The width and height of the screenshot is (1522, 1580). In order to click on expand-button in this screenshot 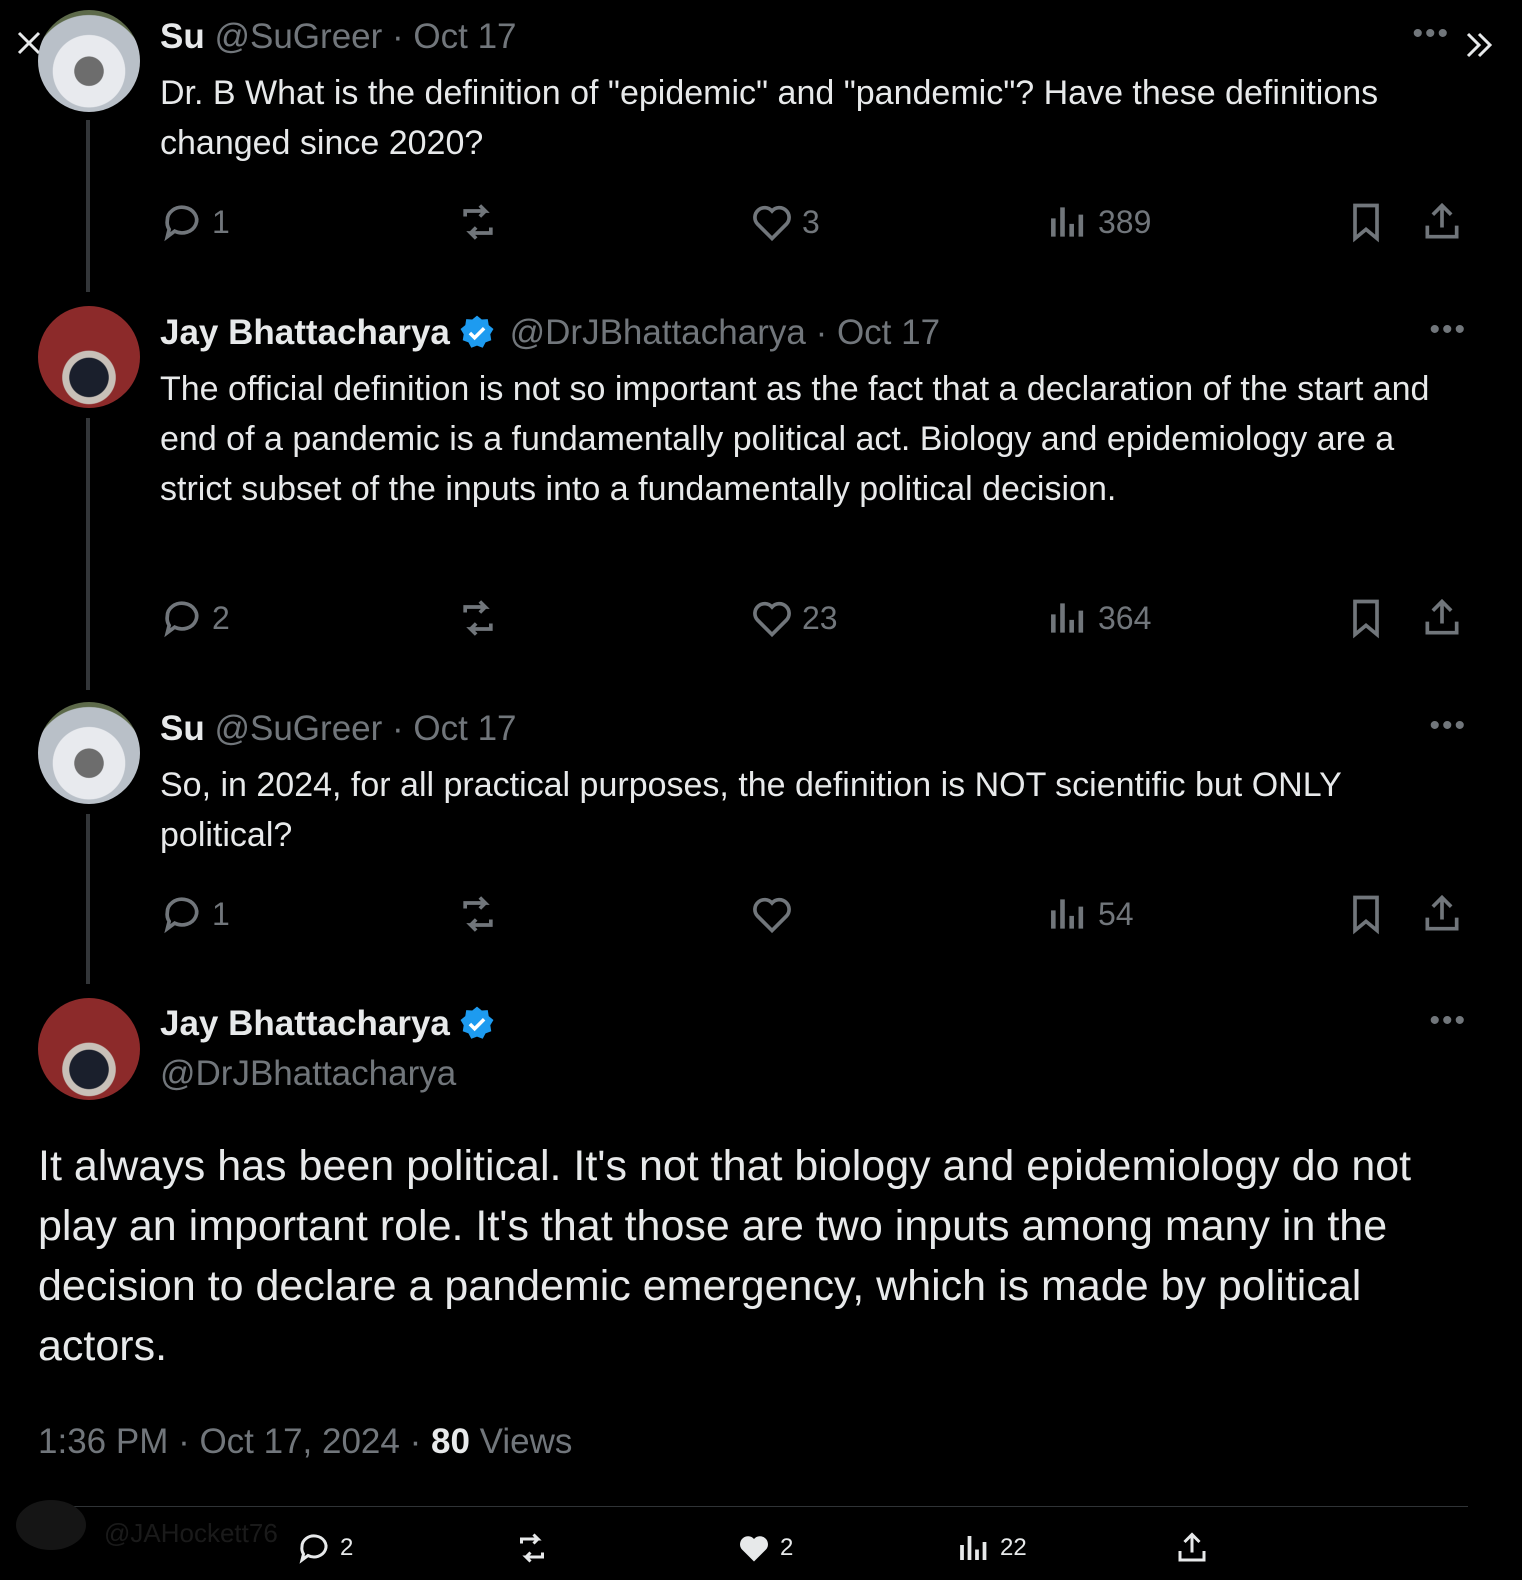, I will do `click(1479, 45)`.